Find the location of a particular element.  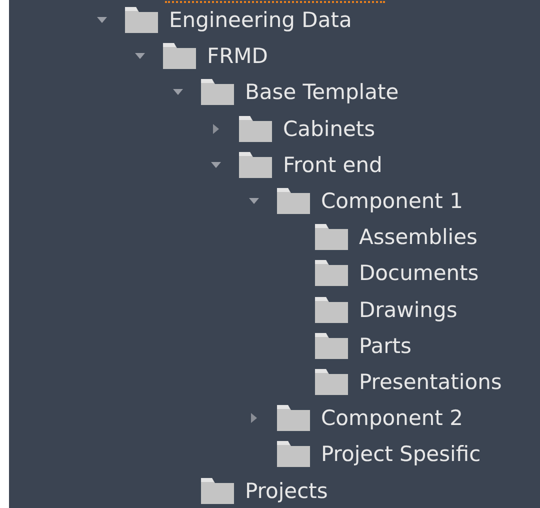

folder-label: Cabinets is located at coordinates (329, 128).